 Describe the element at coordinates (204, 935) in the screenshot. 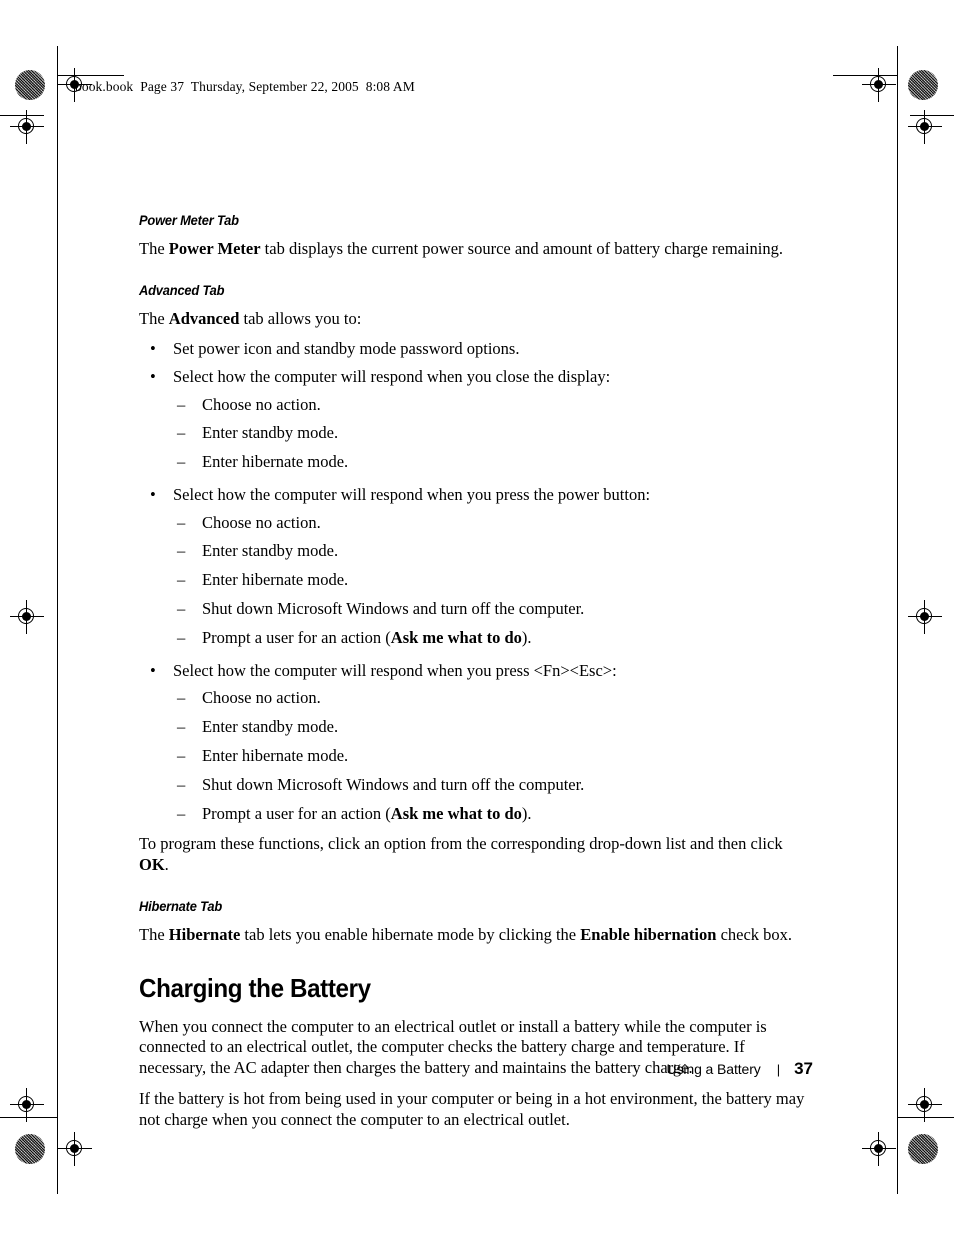

I see `bold-hibernate: Hibernate` at that location.